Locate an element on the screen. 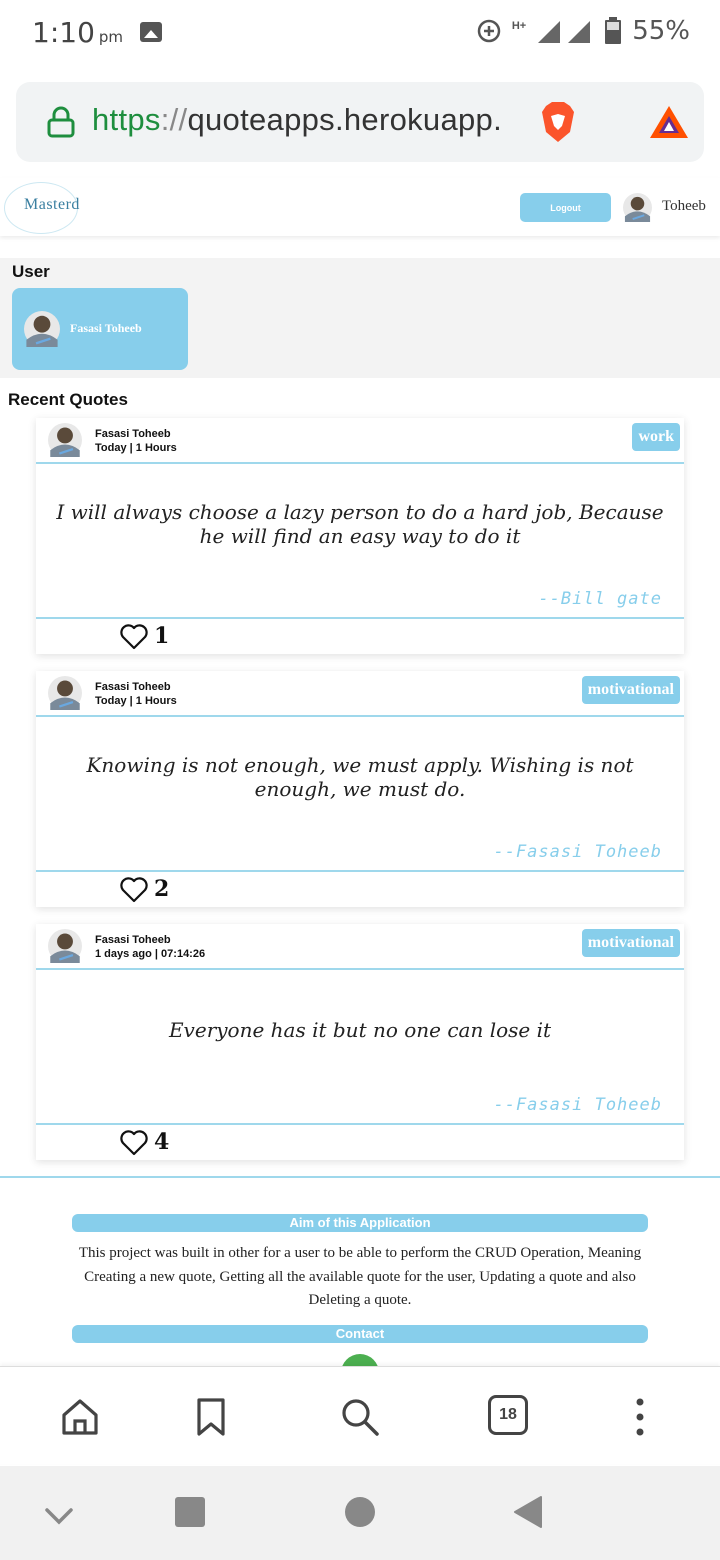 The image size is (720, 1560). like-count: 2 is located at coordinates (162, 889).